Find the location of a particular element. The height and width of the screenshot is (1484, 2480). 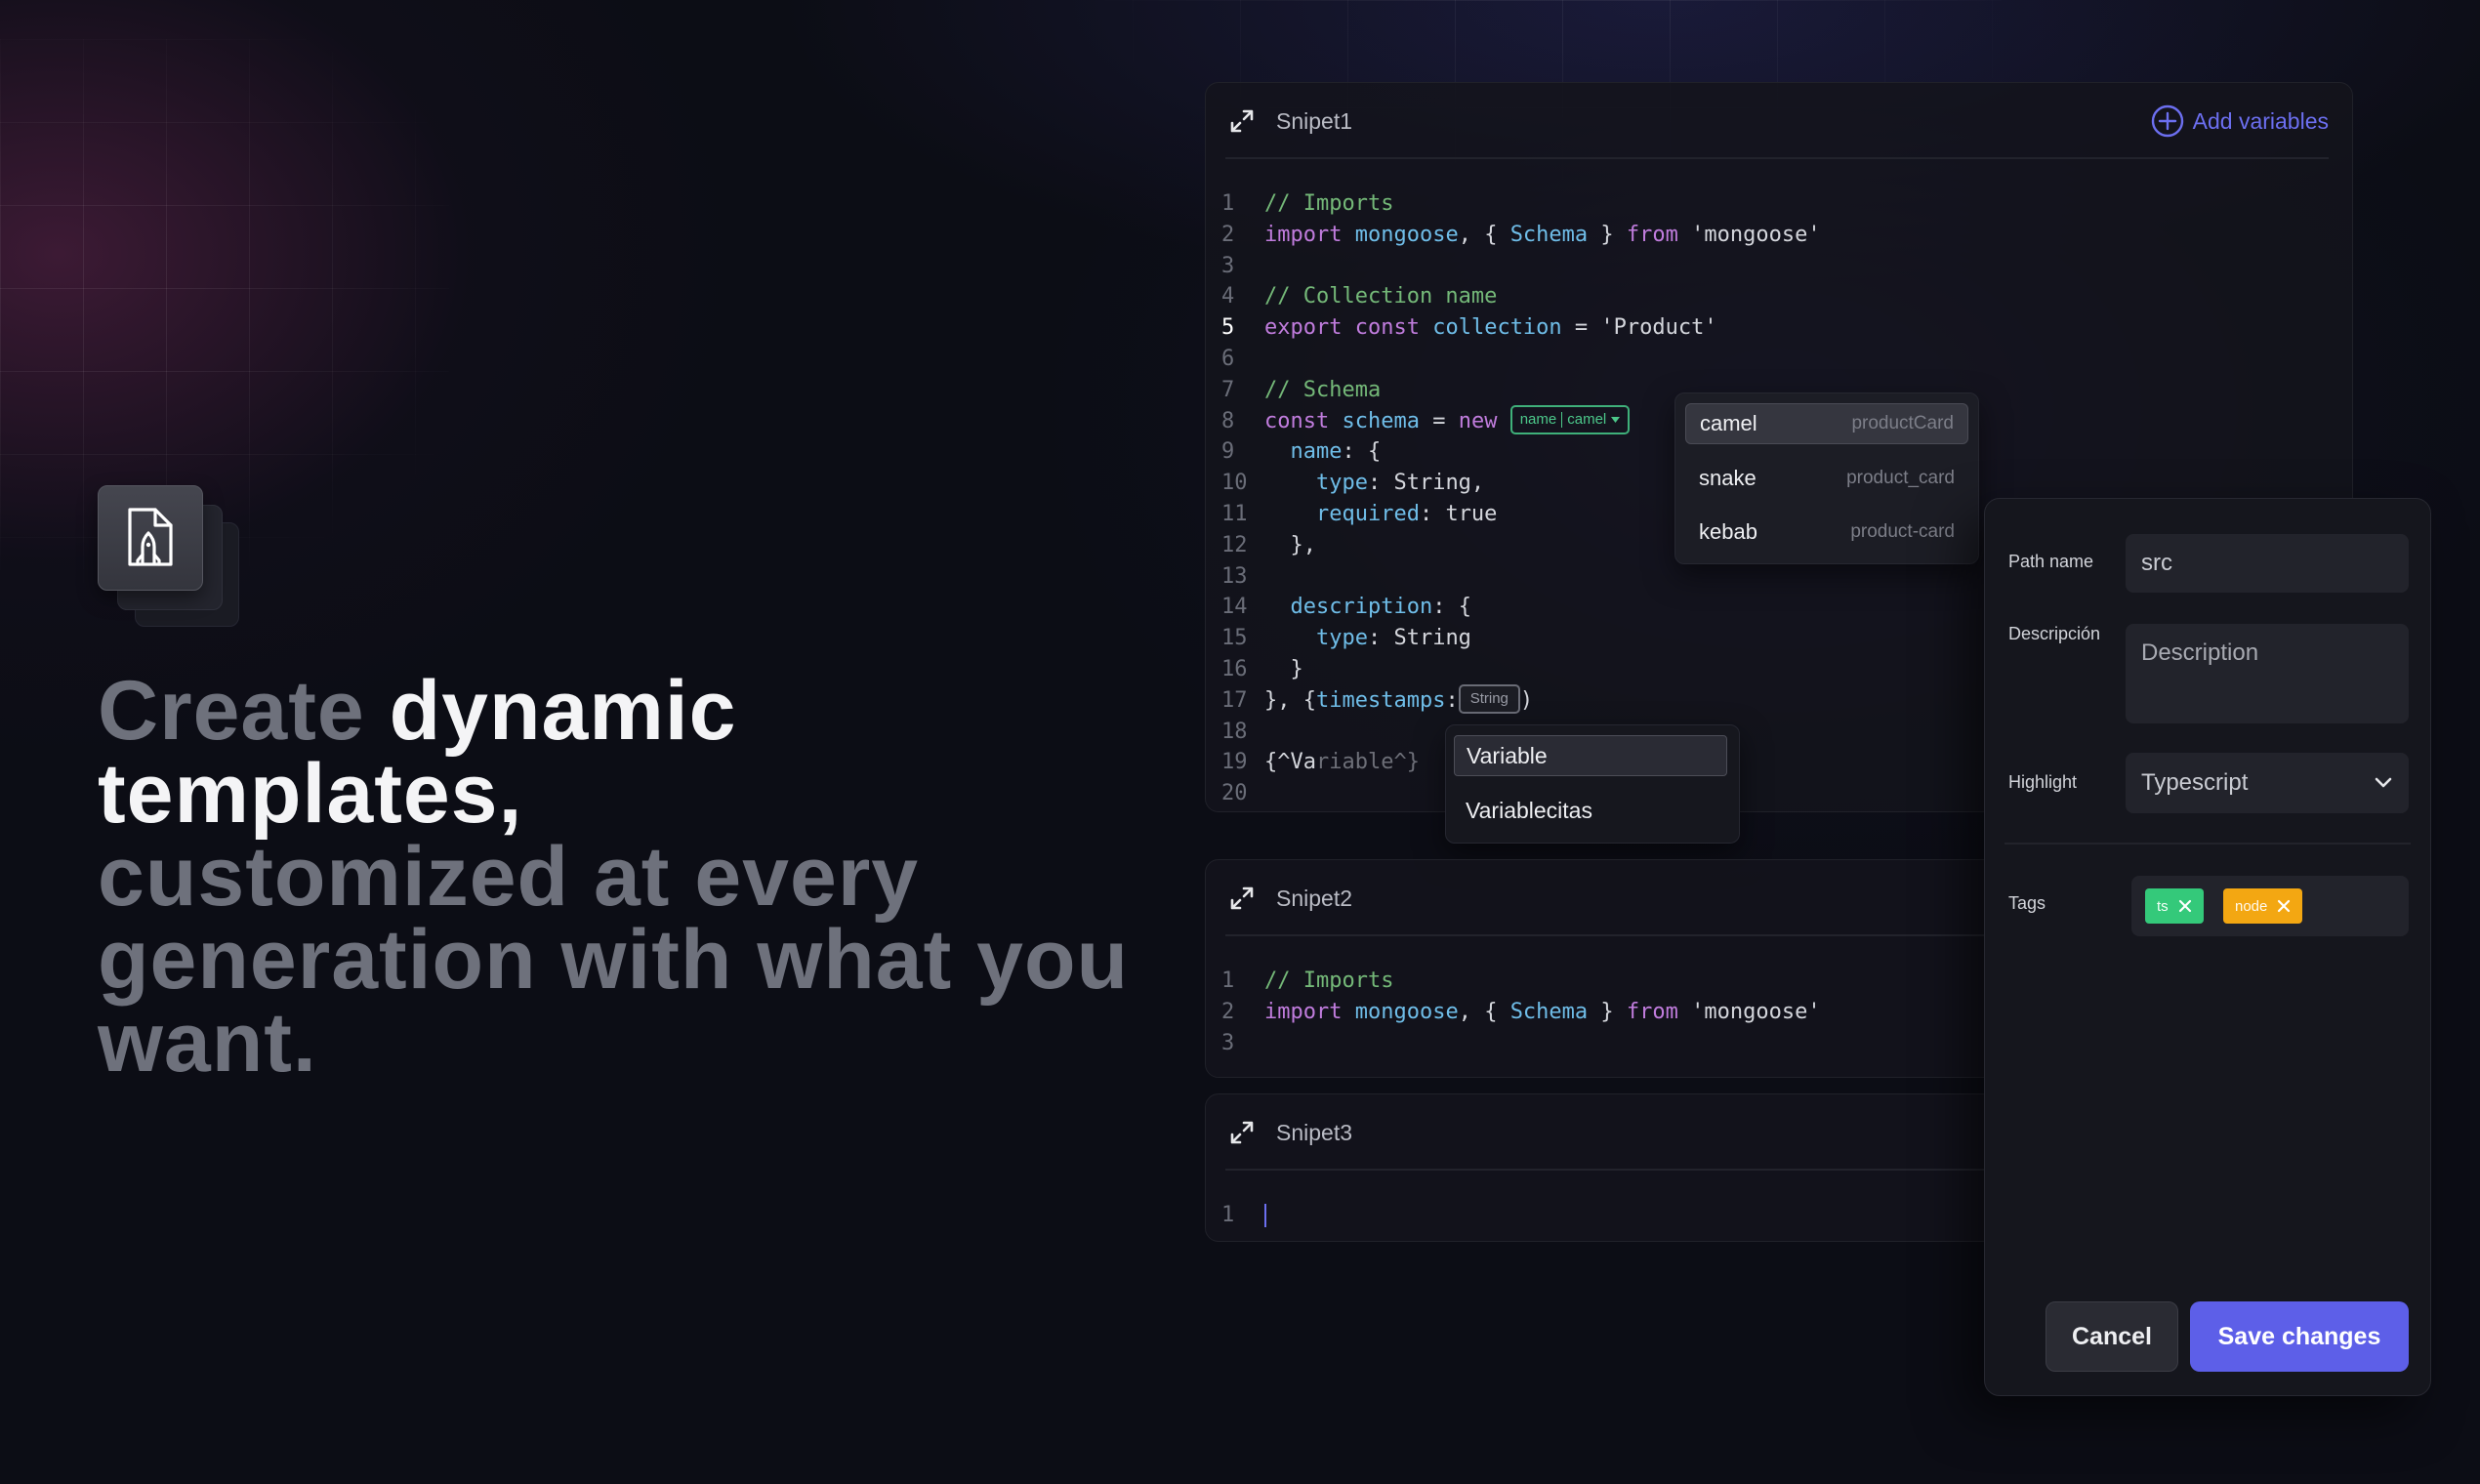

tags-label: Tags is located at coordinates (2027, 903).